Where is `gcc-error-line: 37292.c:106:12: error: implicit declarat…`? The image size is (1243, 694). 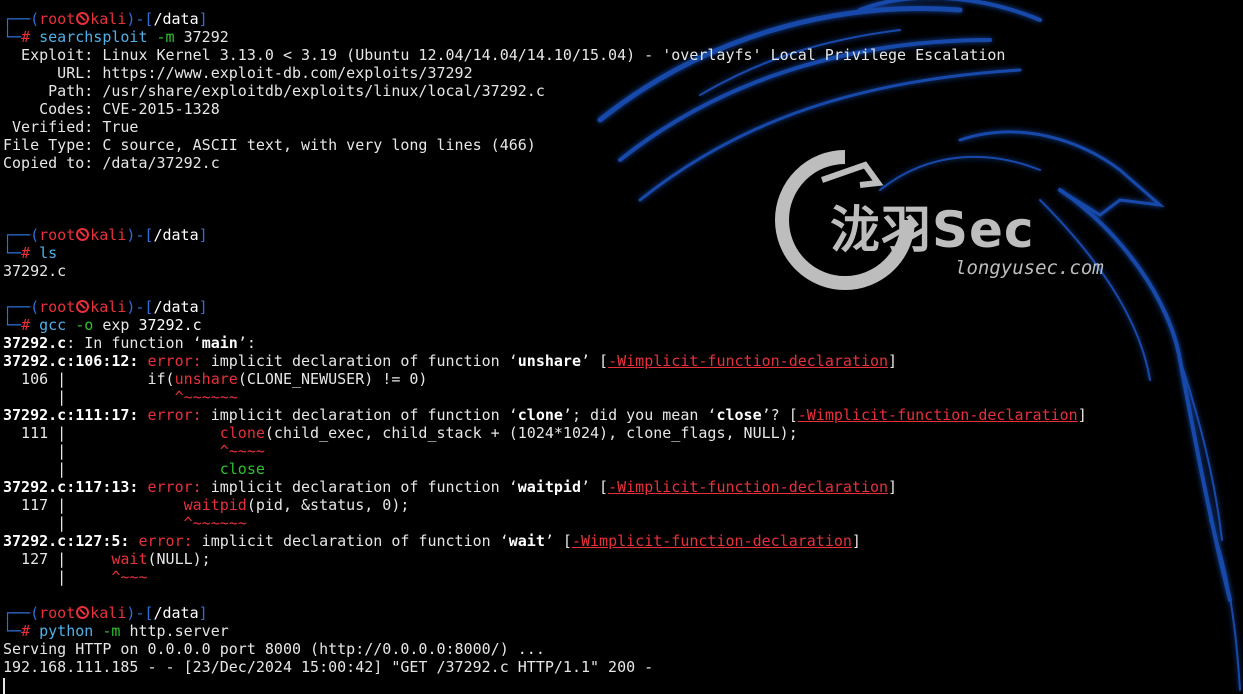 gcc-error-line: 37292.c:106:12: error: implicit declarat… is located at coordinates (450, 361).